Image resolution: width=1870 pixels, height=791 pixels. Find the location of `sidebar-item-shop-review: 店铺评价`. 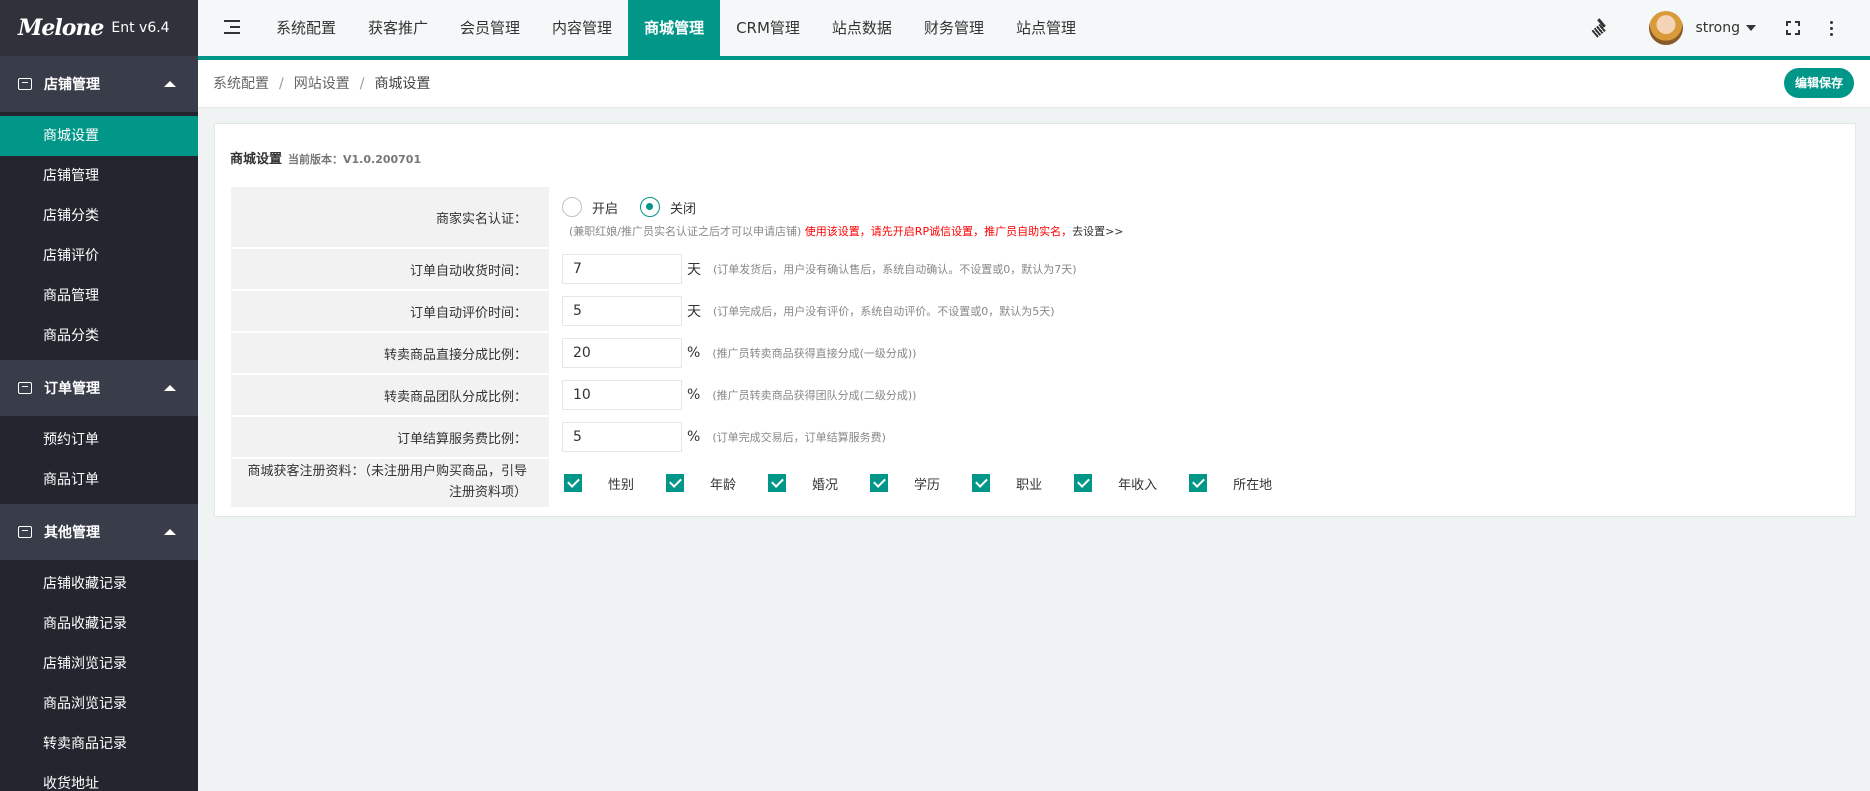

sidebar-item-shop-review: 店铺评价 is located at coordinates (99, 256).